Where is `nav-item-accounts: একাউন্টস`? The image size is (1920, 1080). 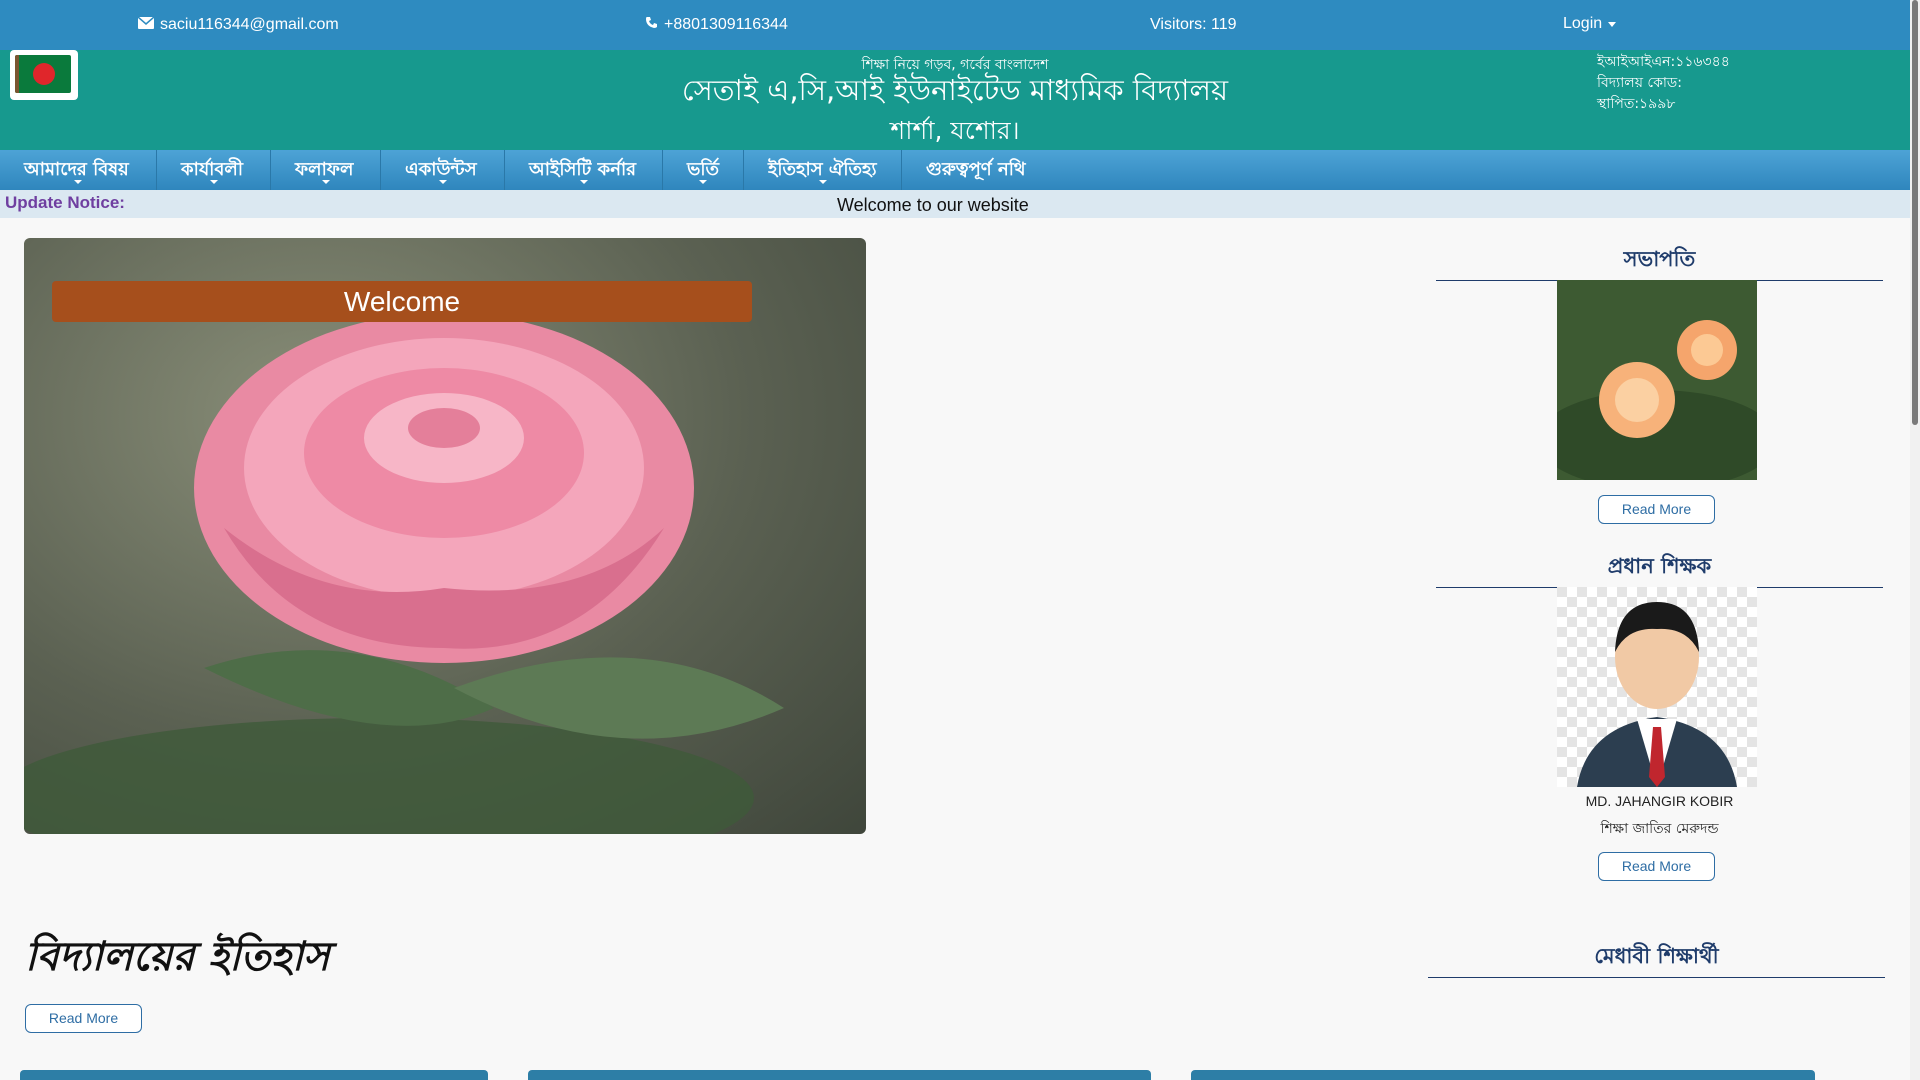
nav-item-accounts: একাউন্টস is located at coordinates (443, 170).